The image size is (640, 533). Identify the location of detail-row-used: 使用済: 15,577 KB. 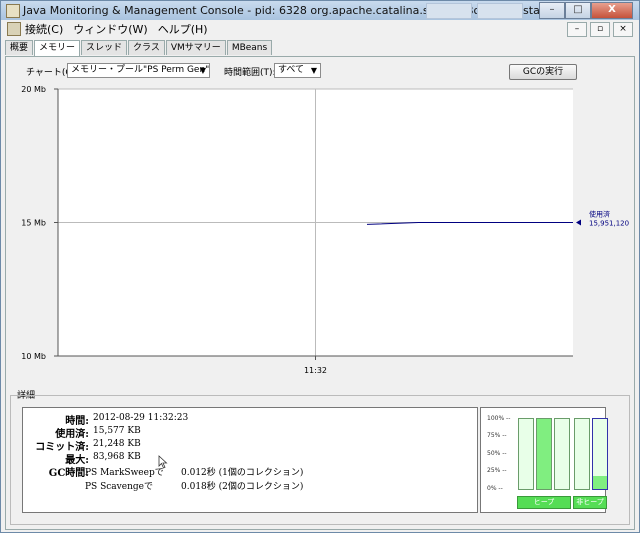
(250, 433).